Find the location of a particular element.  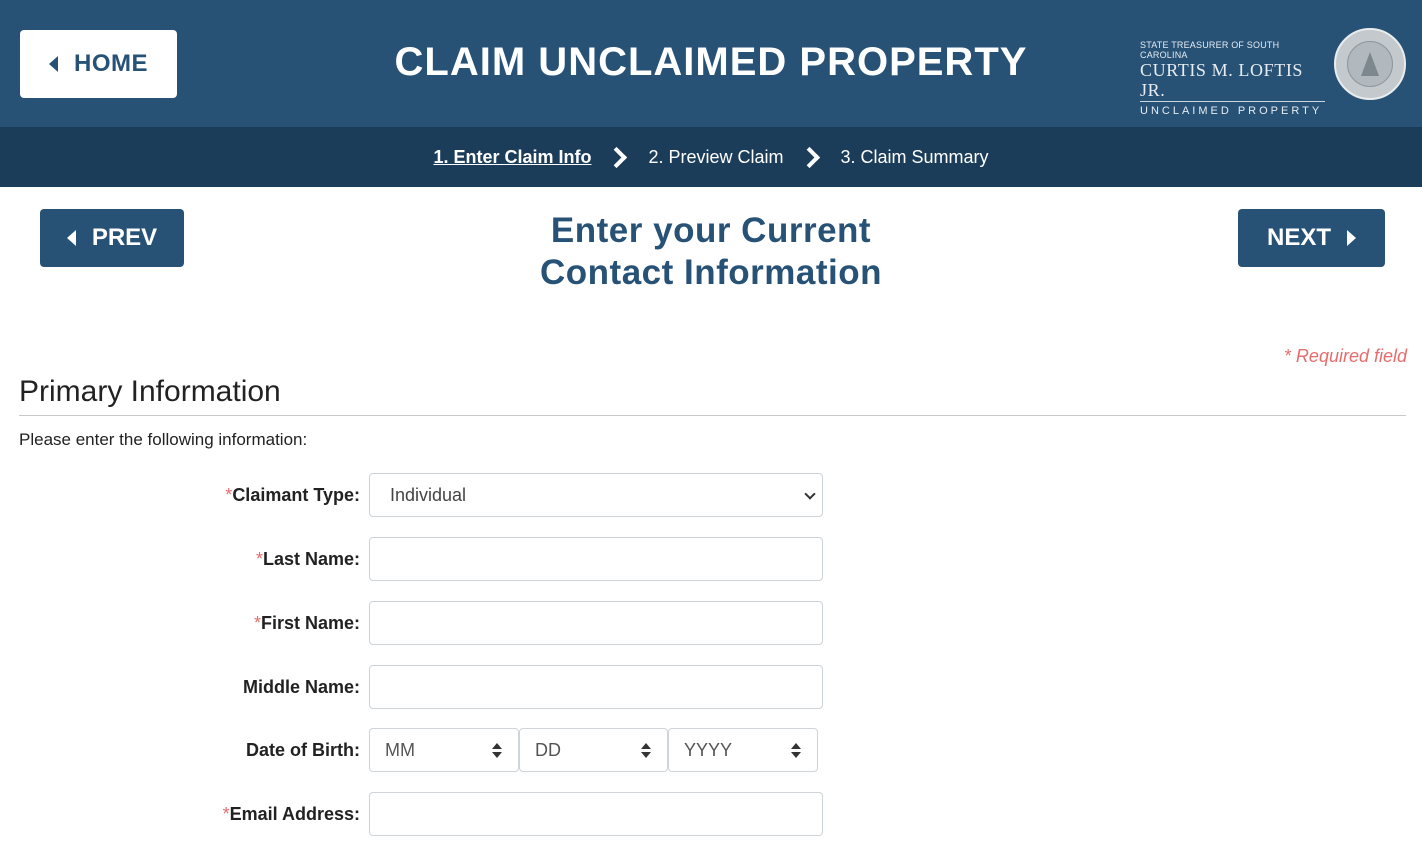

claimant-type-label: * Claimant Type: is located at coordinates (292, 495).